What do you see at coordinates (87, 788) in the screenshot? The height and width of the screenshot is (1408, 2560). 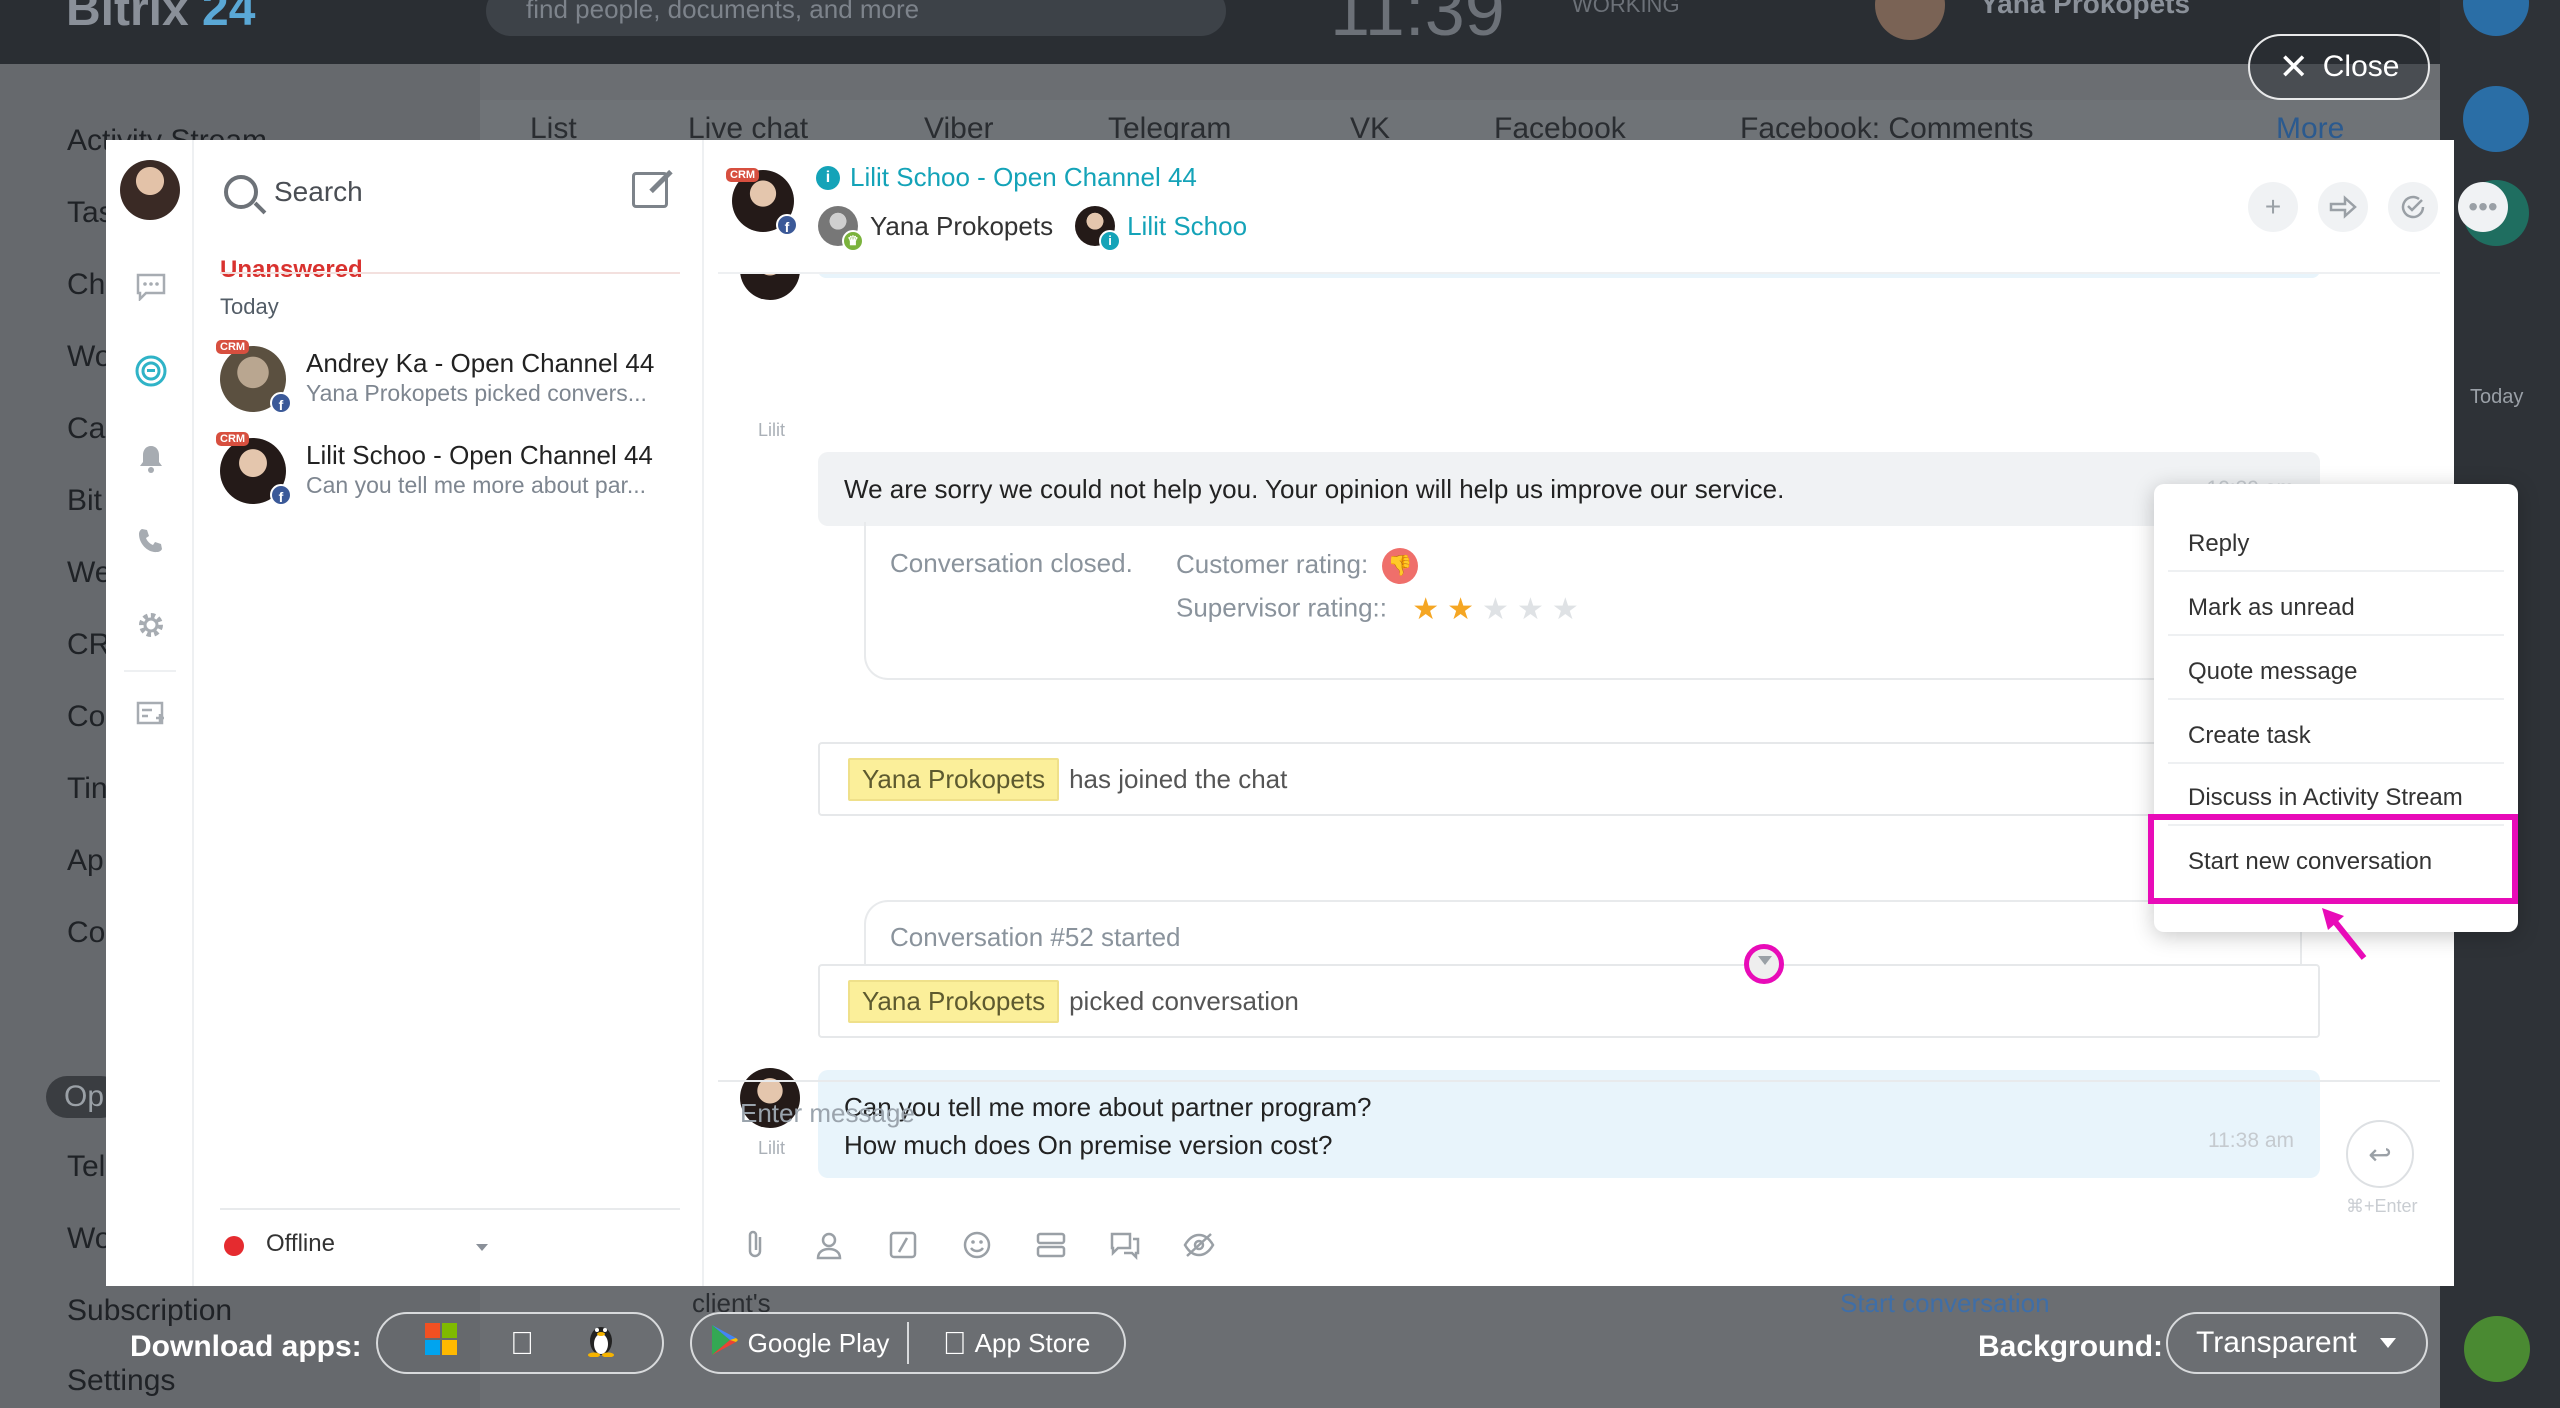 I see `bg-menu-item: Tin` at bounding box center [87, 788].